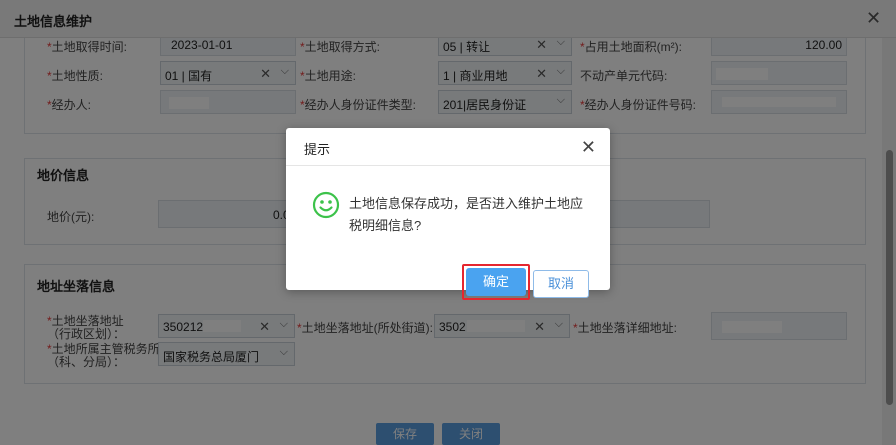 The width and height of the screenshot is (896, 445). I want to click on dialog-divider, so click(448, 165).